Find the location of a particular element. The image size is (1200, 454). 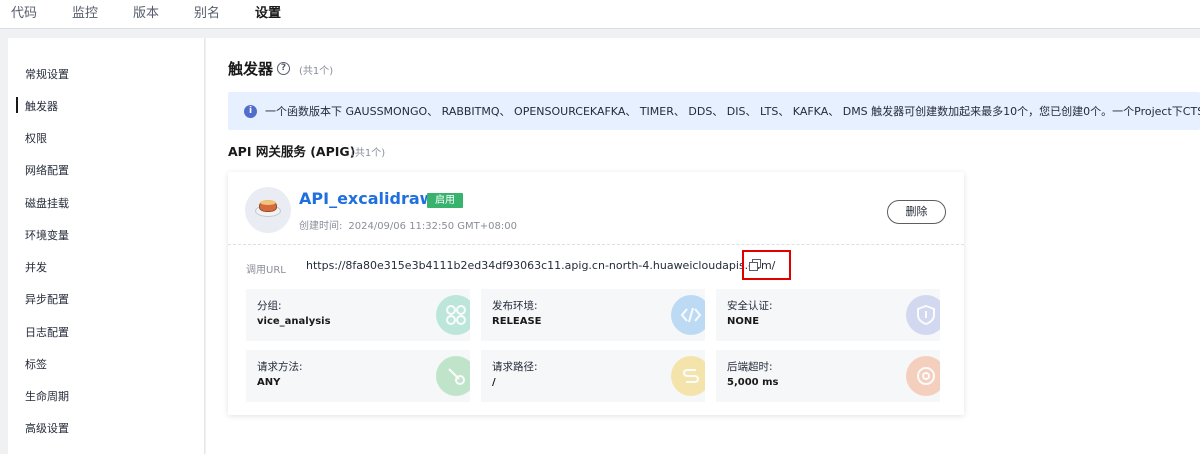

tab-monitor: 监控 is located at coordinates (85, 11).